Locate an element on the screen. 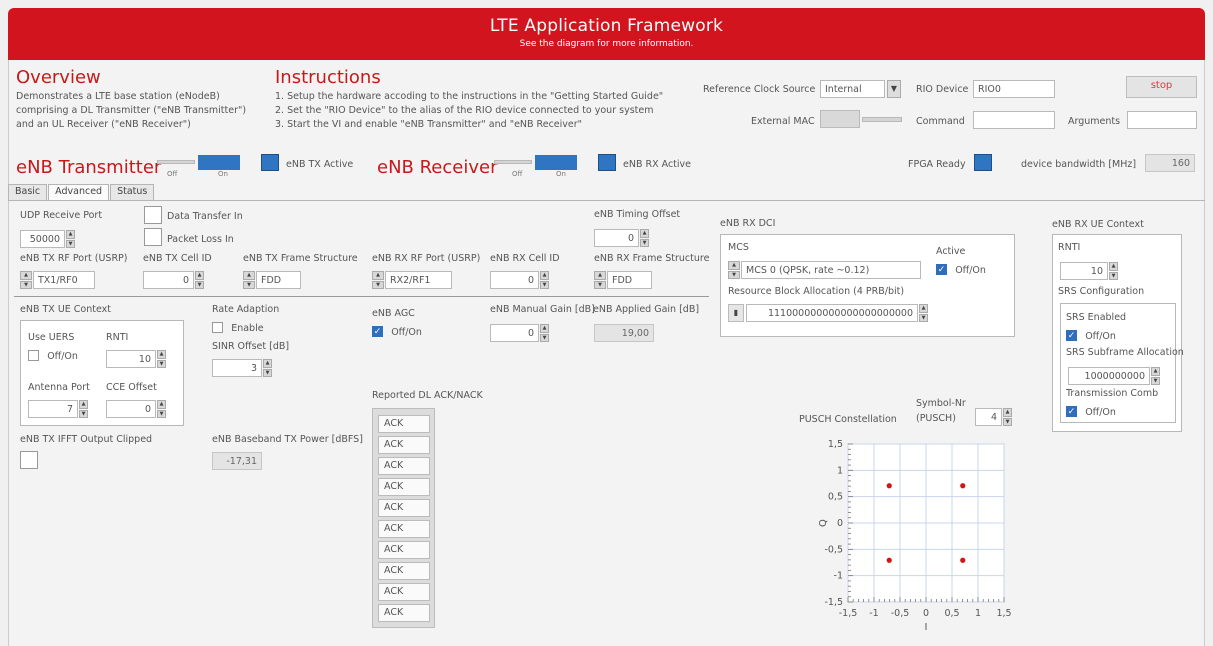 This screenshot has height=646, width=1213. udp-port-spinner: ▲ ▼ is located at coordinates (70, 239).